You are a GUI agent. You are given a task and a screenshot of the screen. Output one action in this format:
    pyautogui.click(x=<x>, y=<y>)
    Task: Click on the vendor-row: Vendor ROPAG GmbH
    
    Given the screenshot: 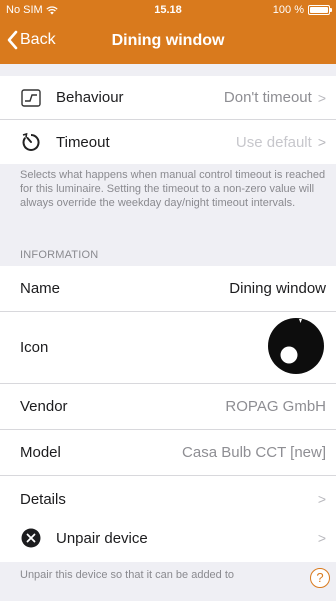 What is the action you would take?
    pyautogui.click(x=168, y=407)
    